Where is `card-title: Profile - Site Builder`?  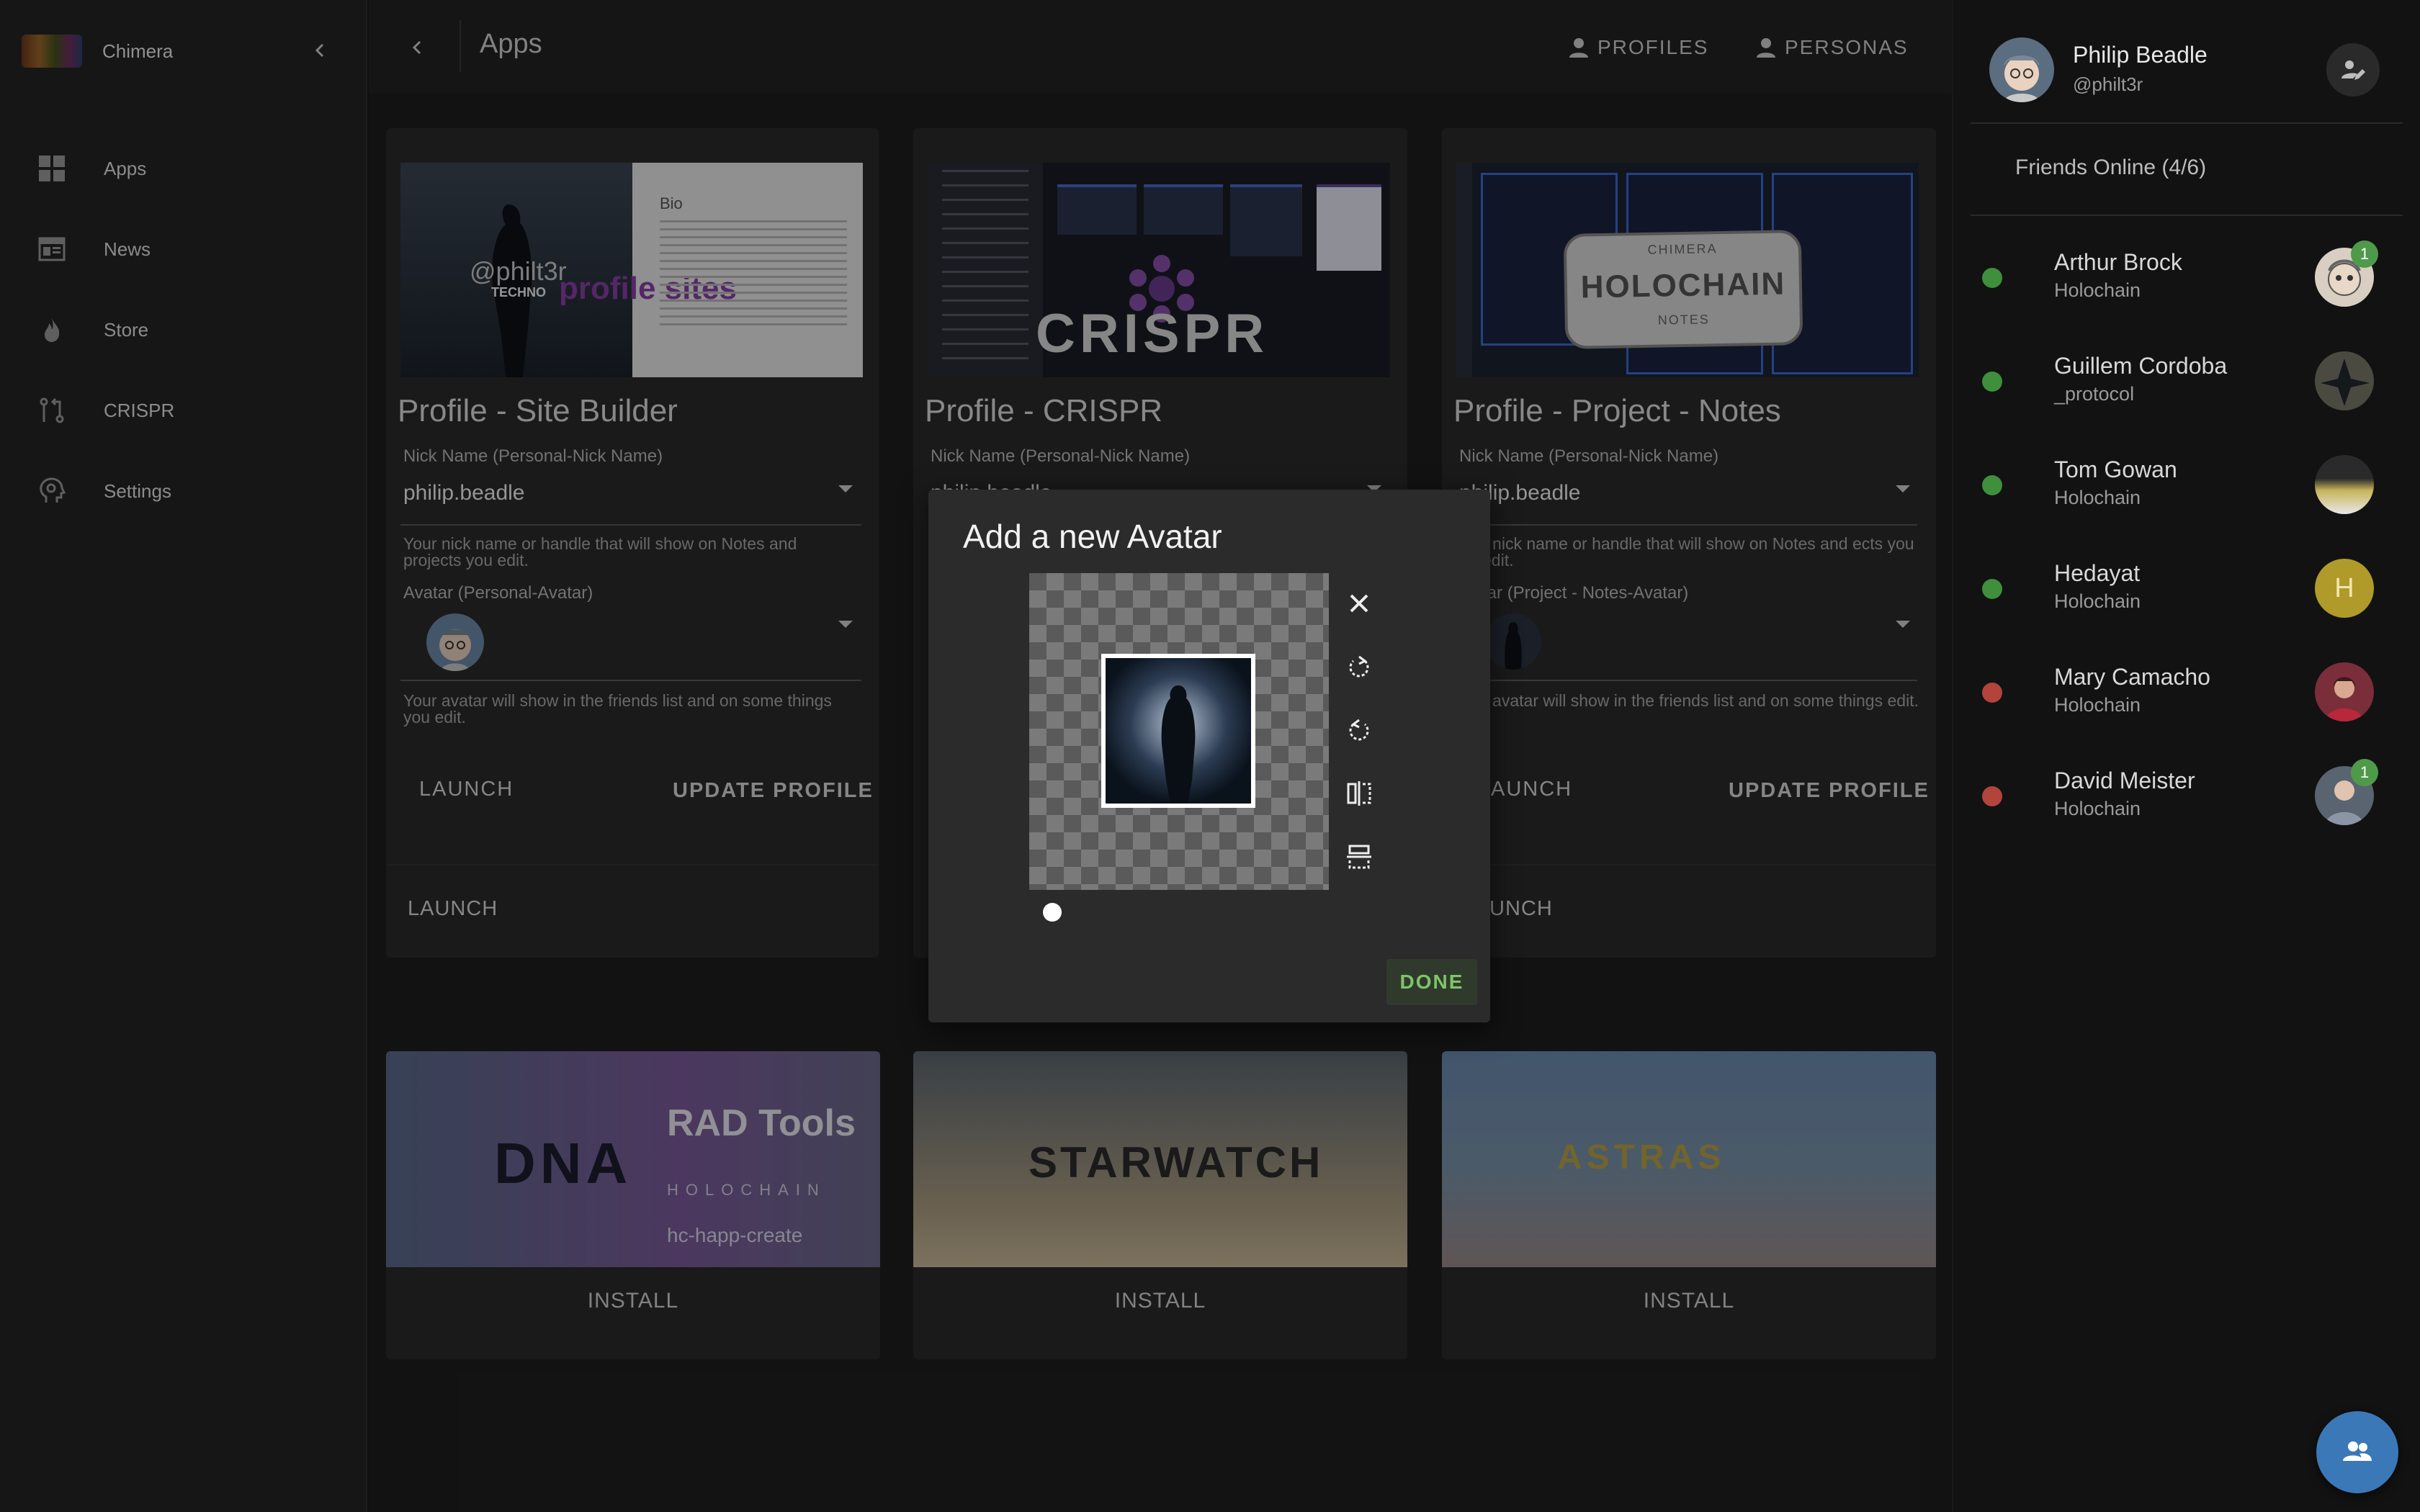 card-title: Profile - Site Builder is located at coordinates (538, 410).